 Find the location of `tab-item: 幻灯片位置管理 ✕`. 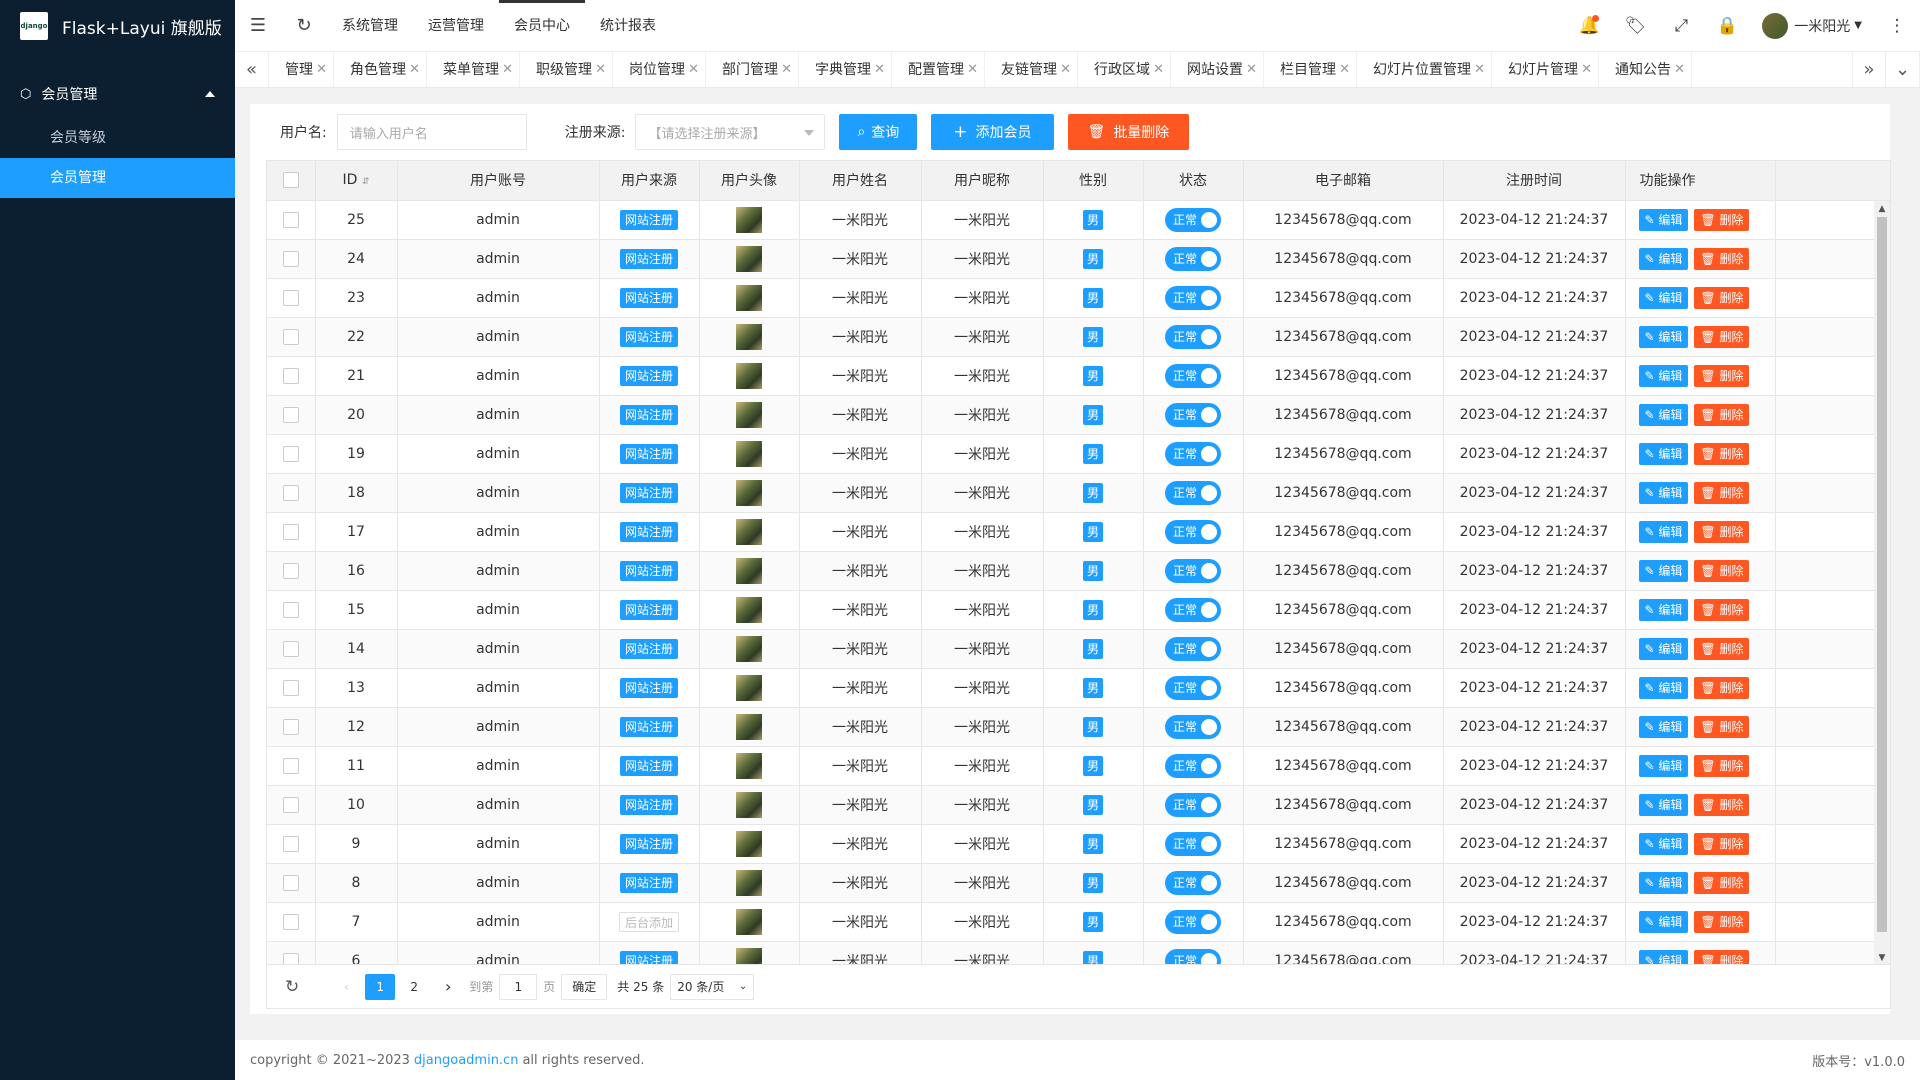

tab-item: 幻灯片位置管理 ✕ is located at coordinates (1424, 69).